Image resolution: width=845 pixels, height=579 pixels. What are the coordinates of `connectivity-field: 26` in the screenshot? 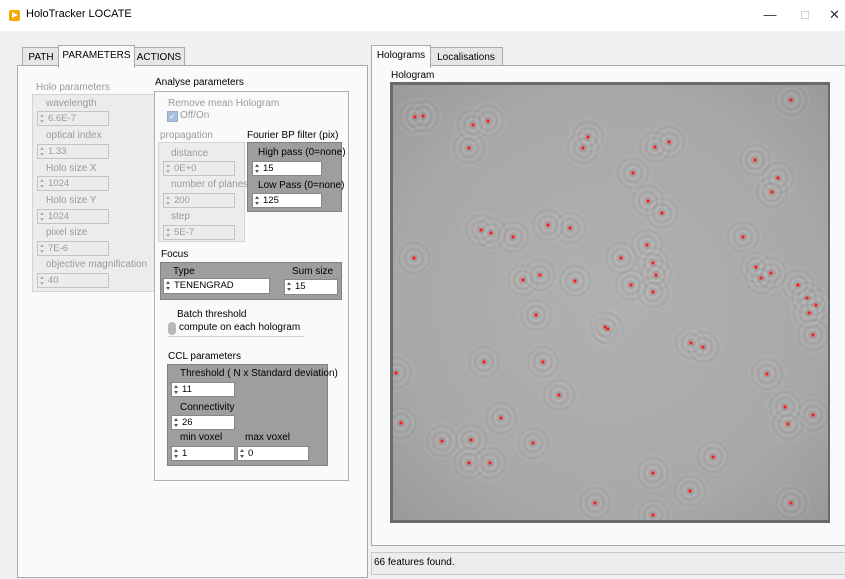 It's located at (203, 422).